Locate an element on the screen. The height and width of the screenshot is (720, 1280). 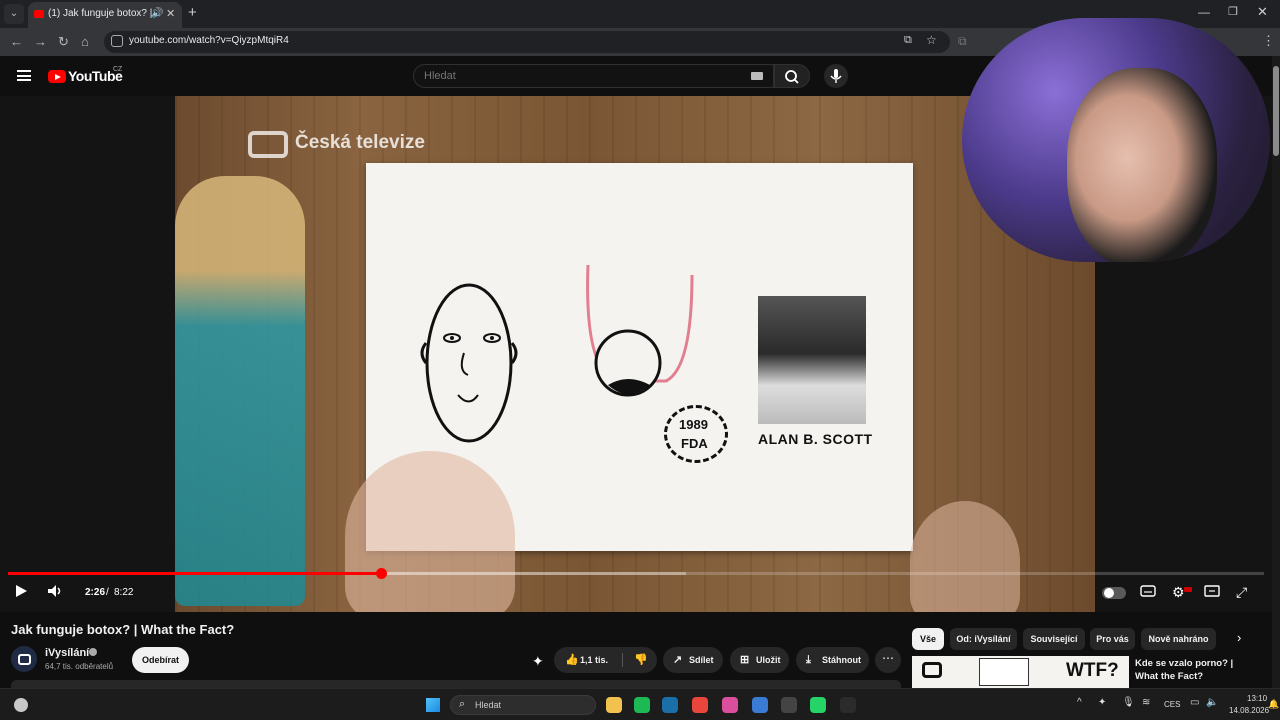
recommended-thumbnail: WTF? is located at coordinates (1020, 672).